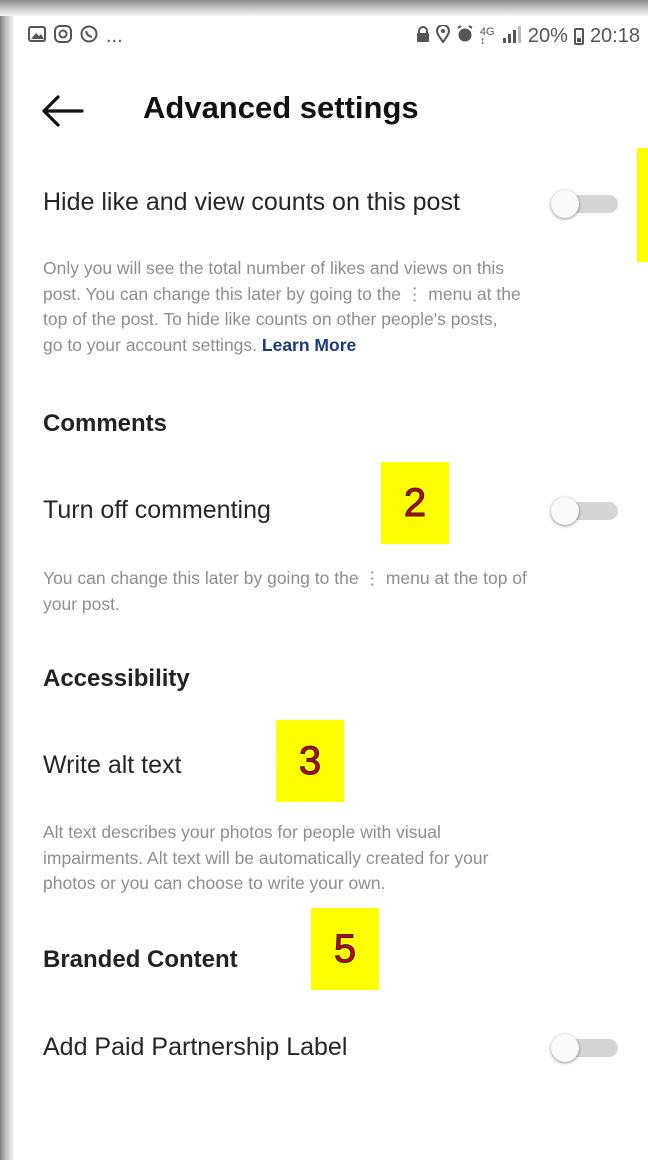 The image size is (648, 1160). I want to click on status-bar: ... 4G ↕ 20% 20:18, so click(334, 39).